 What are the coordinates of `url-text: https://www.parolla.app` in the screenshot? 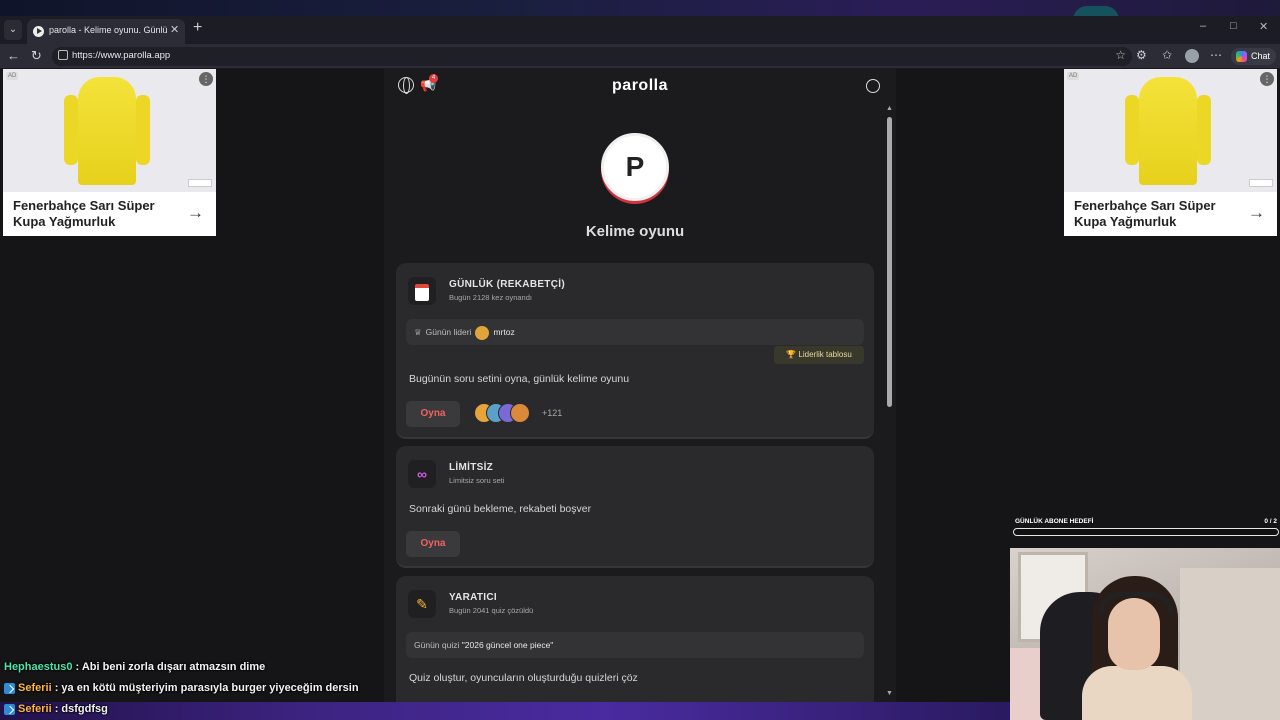 It's located at (121, 55).